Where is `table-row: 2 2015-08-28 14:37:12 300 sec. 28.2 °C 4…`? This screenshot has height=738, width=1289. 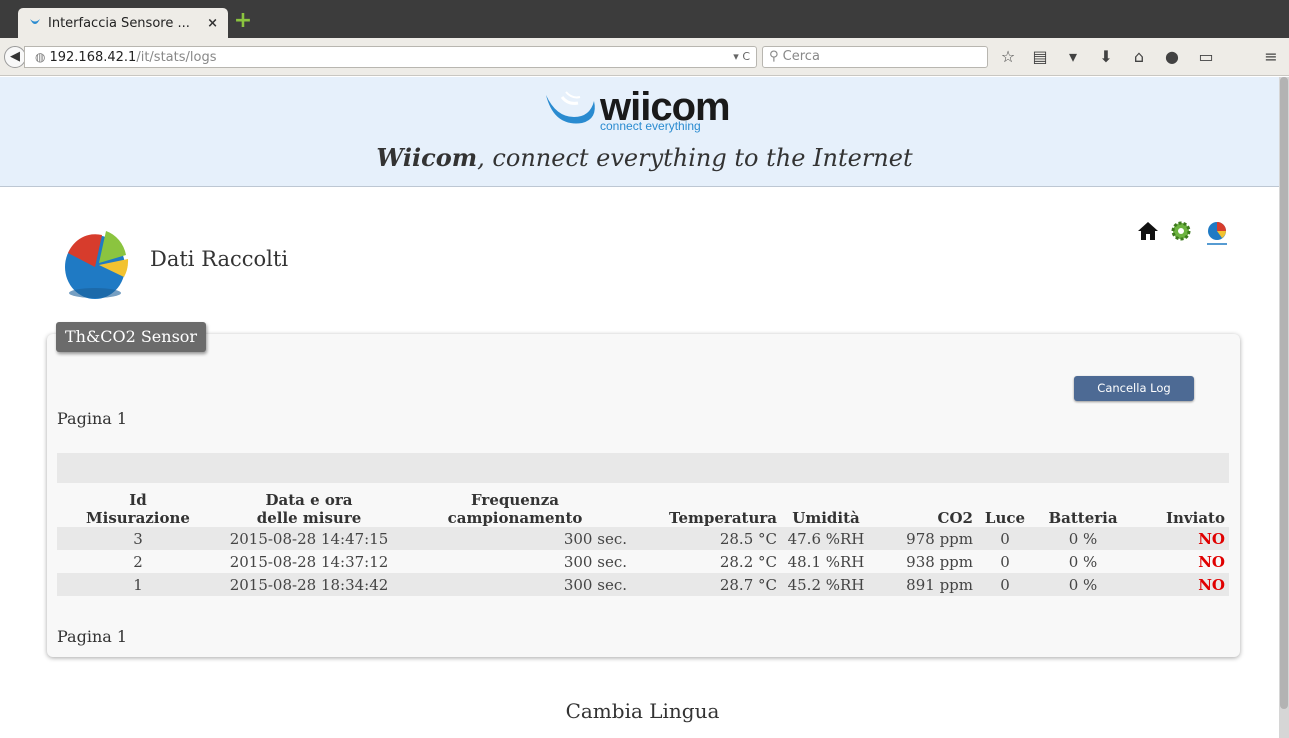
table-row: 2 2015-08-28 14:37:12 300 sec. 28.2 °C 4… is located at coordinates (643, 561).